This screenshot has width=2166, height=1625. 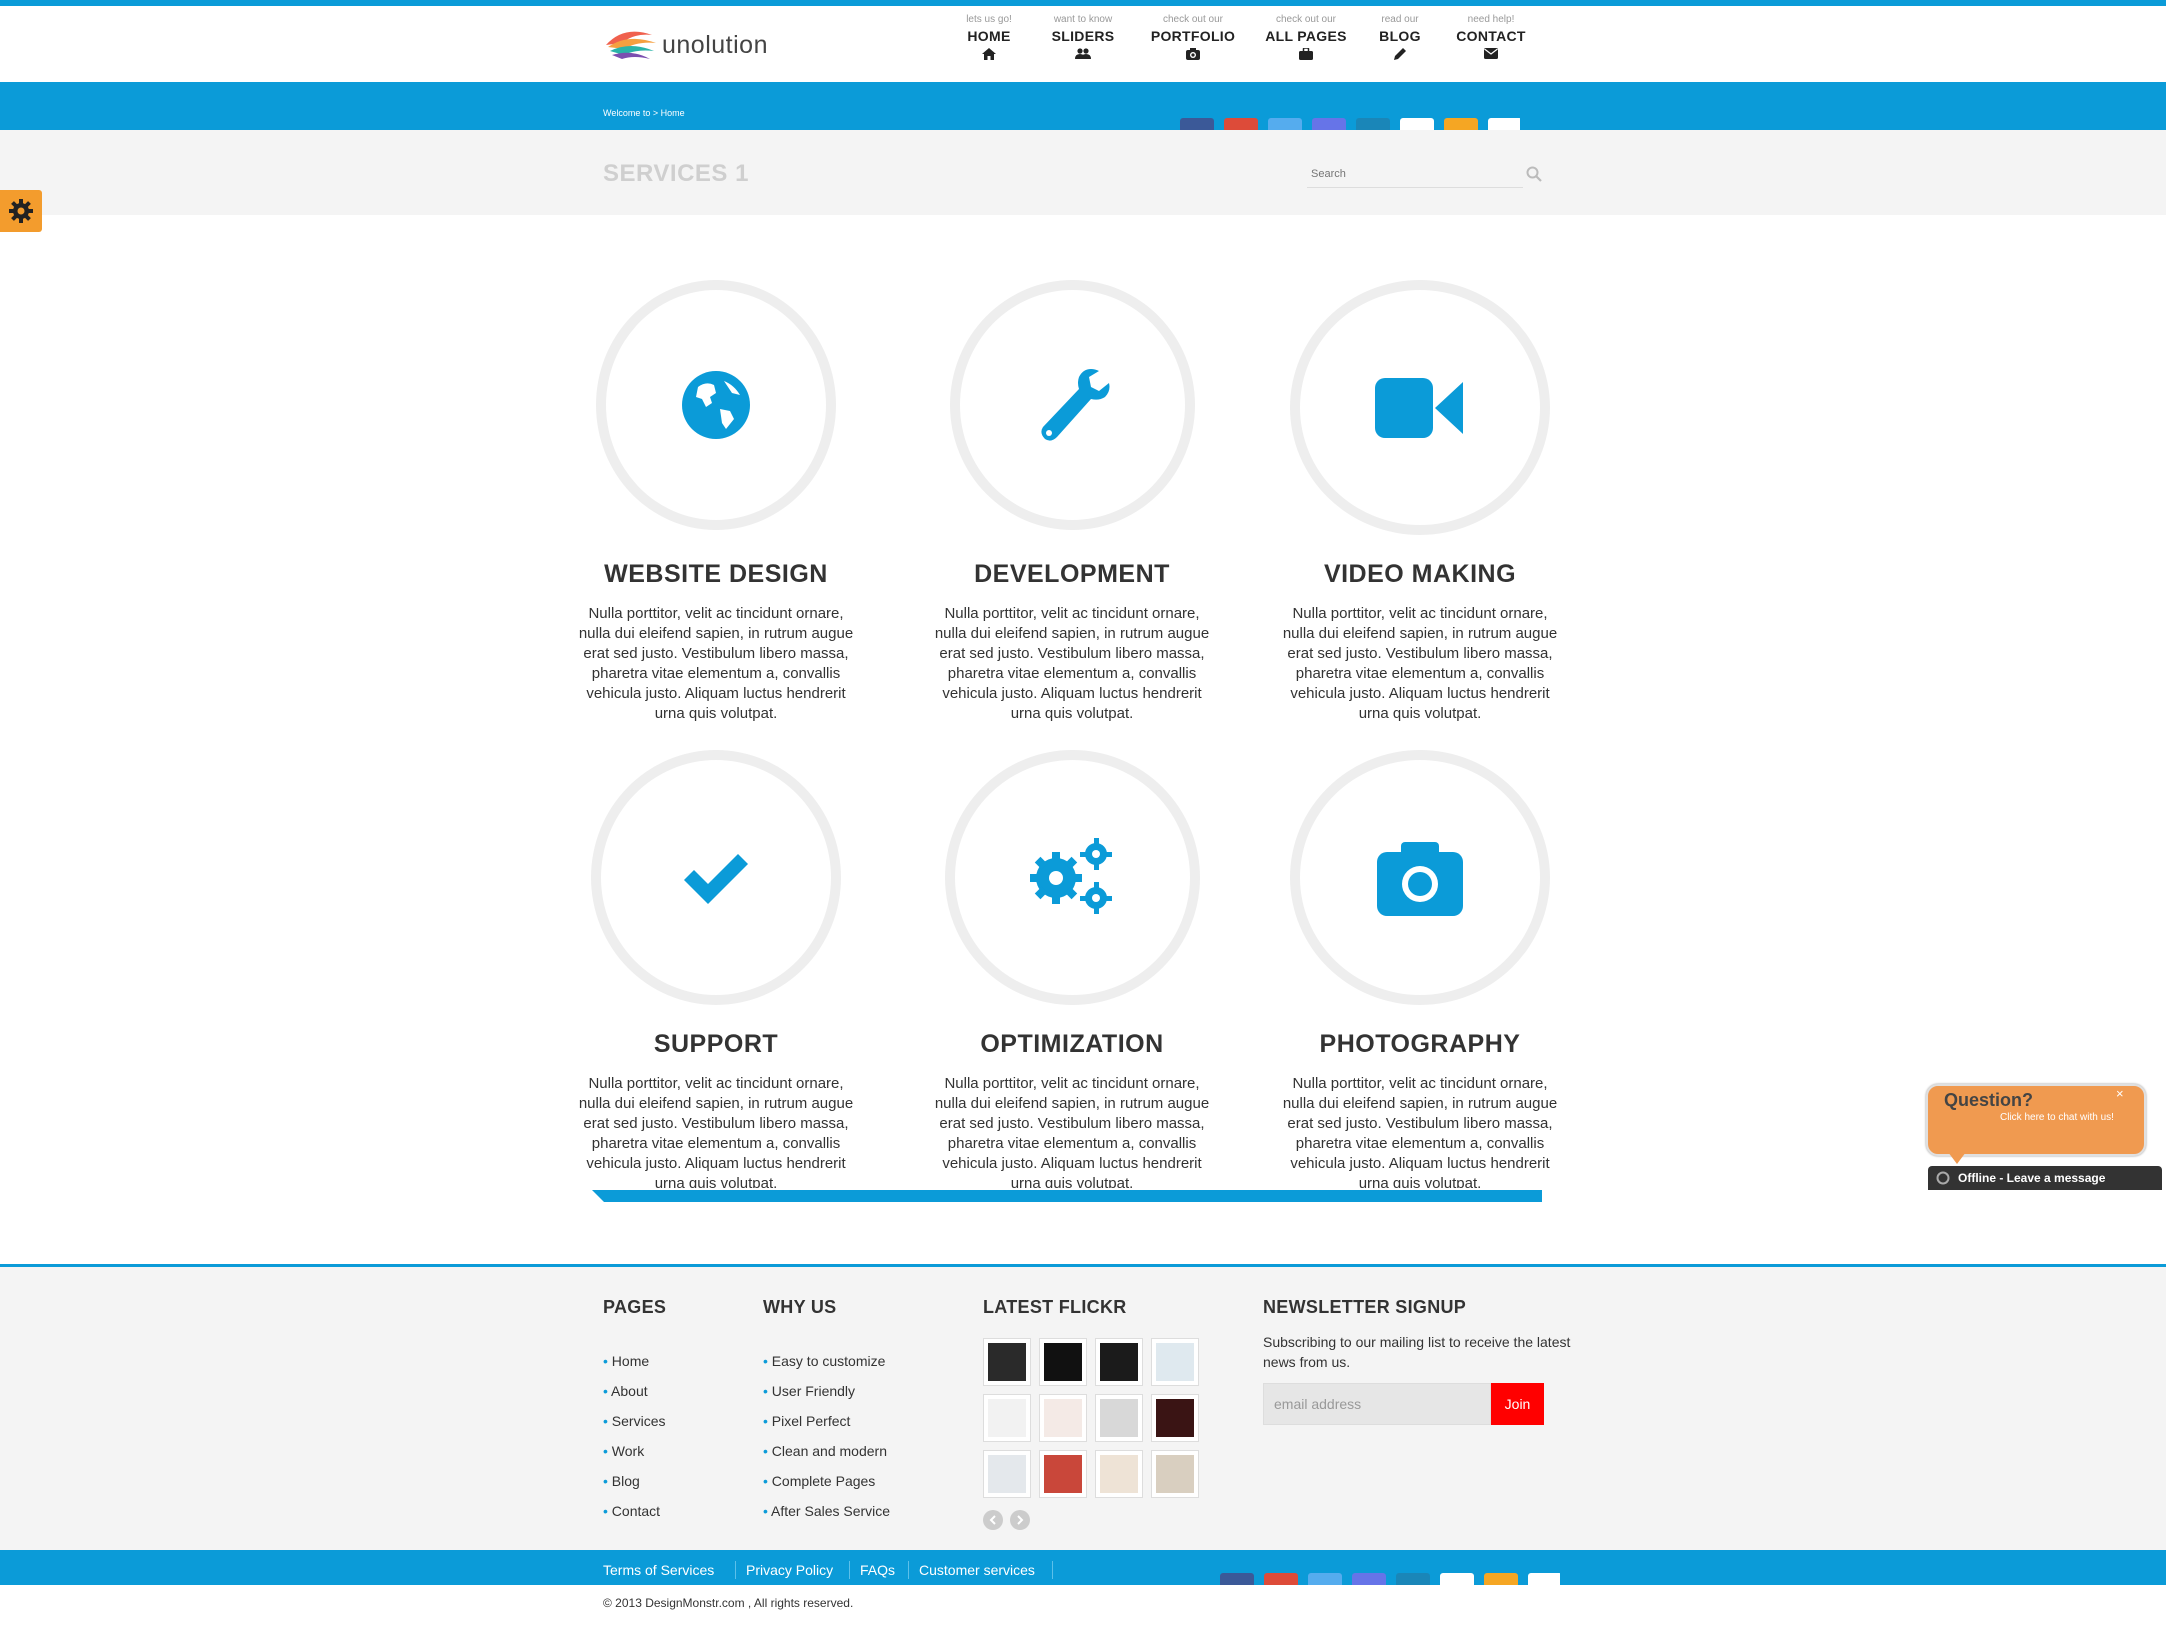 What do you see at coordinates (1083, 36) in the screenshot?
I see `nav-label: SLIDERS` at bounding box center [1083, 36].